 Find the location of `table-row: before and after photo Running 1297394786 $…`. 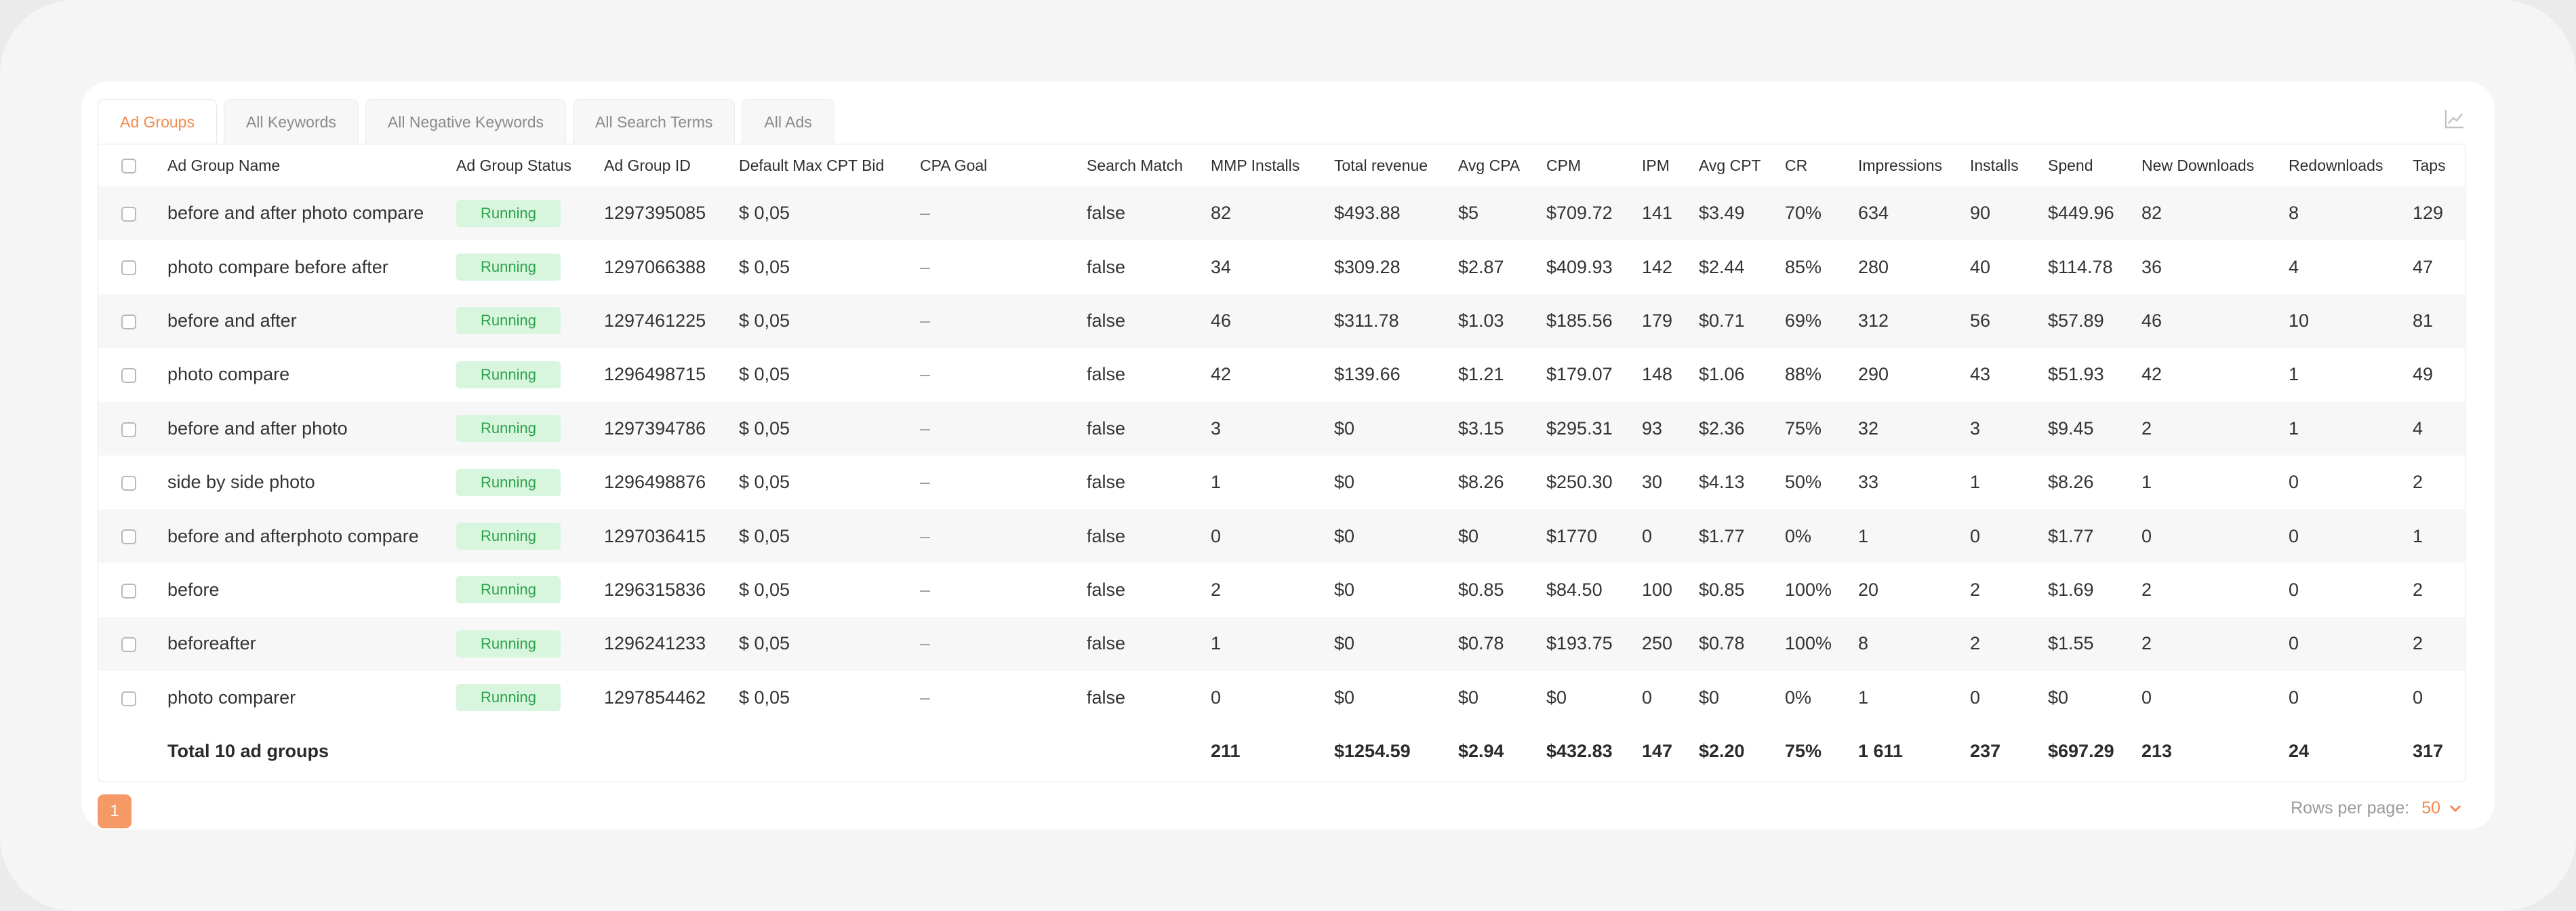

table-row: before and after photo Running 1297394786 $… is located at coordinates (1281, 428).